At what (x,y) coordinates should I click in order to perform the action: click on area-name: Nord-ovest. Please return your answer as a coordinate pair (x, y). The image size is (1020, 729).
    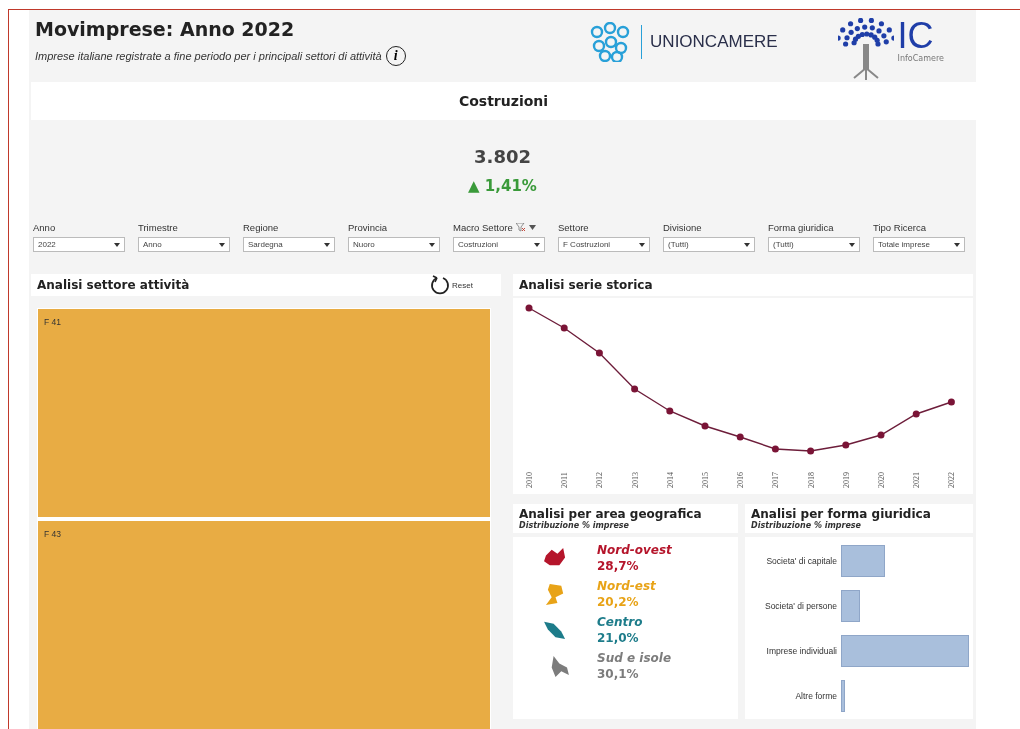
    Looking at the image, I should click on (634, 550).